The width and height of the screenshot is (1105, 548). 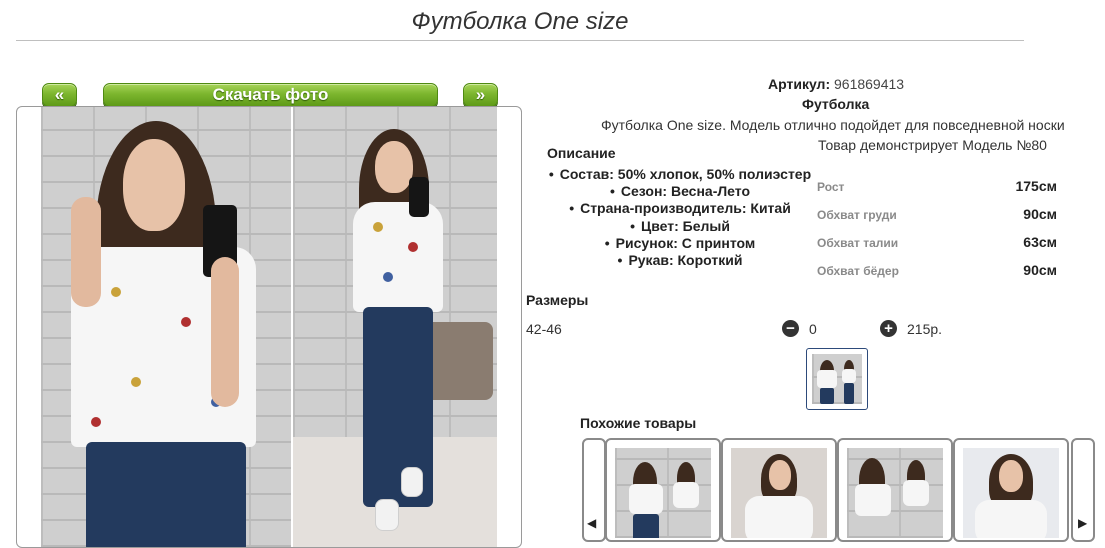 I want to click on sizes-heading: Размеры, so click(x=557, y=300).